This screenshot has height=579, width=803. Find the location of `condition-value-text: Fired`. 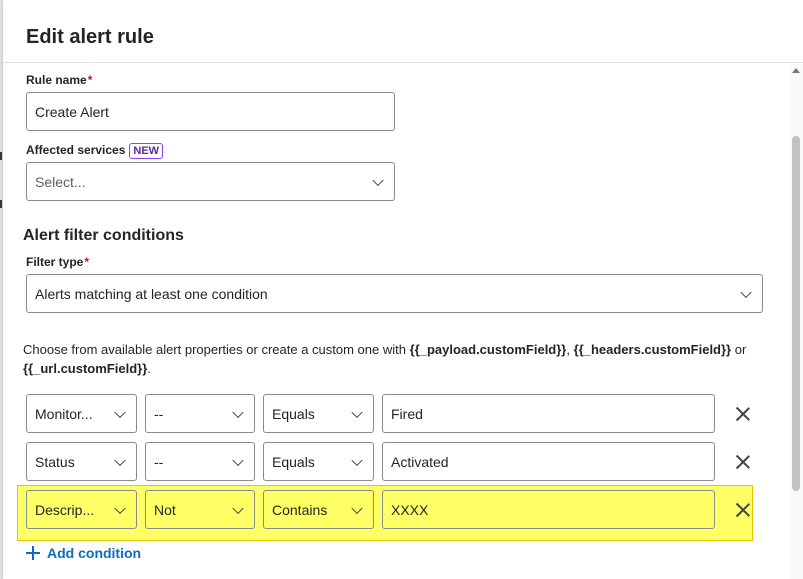

condition-value-text: Fired is located at coordinates (407, 413).